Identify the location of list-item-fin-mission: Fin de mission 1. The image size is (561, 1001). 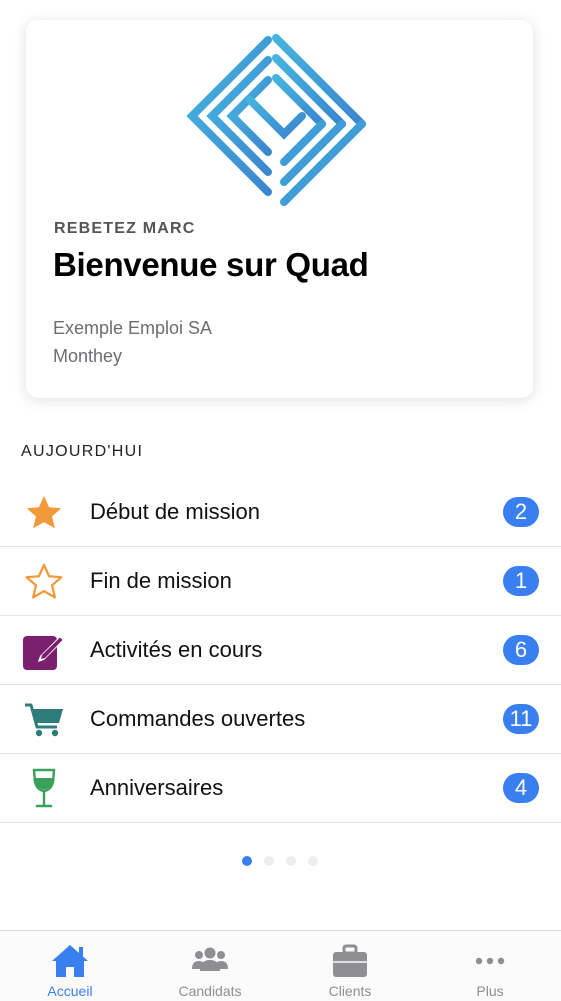
(280, 581).